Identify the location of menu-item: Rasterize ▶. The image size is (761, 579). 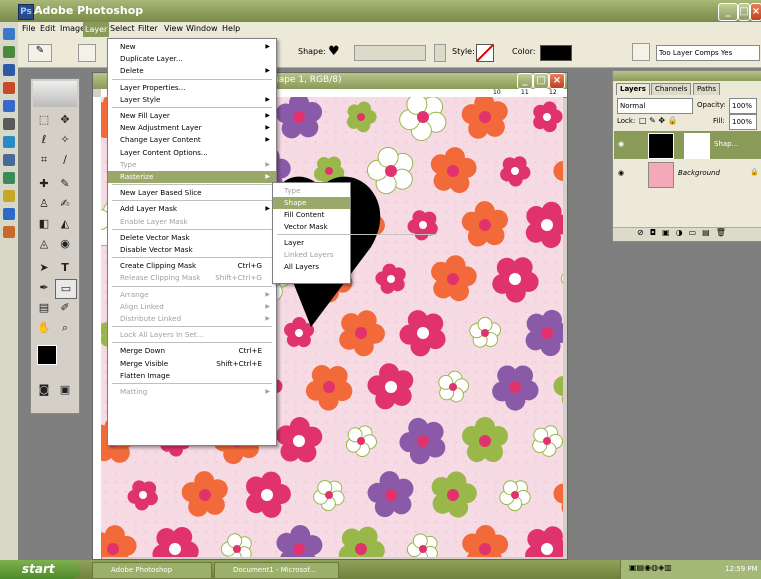
(192, 177).